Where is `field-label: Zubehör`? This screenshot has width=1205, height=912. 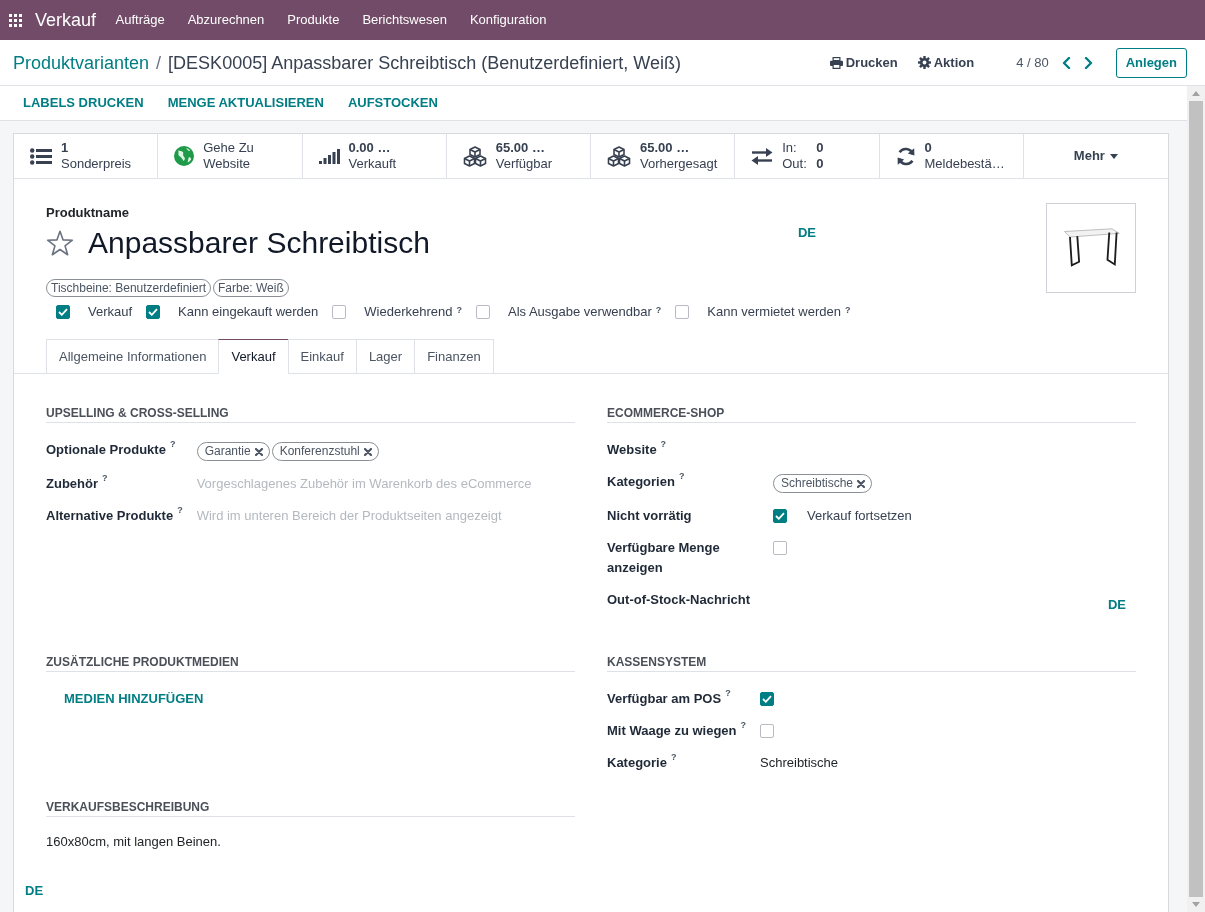 field-label: Zubehör is located at coordinates (72, 483).